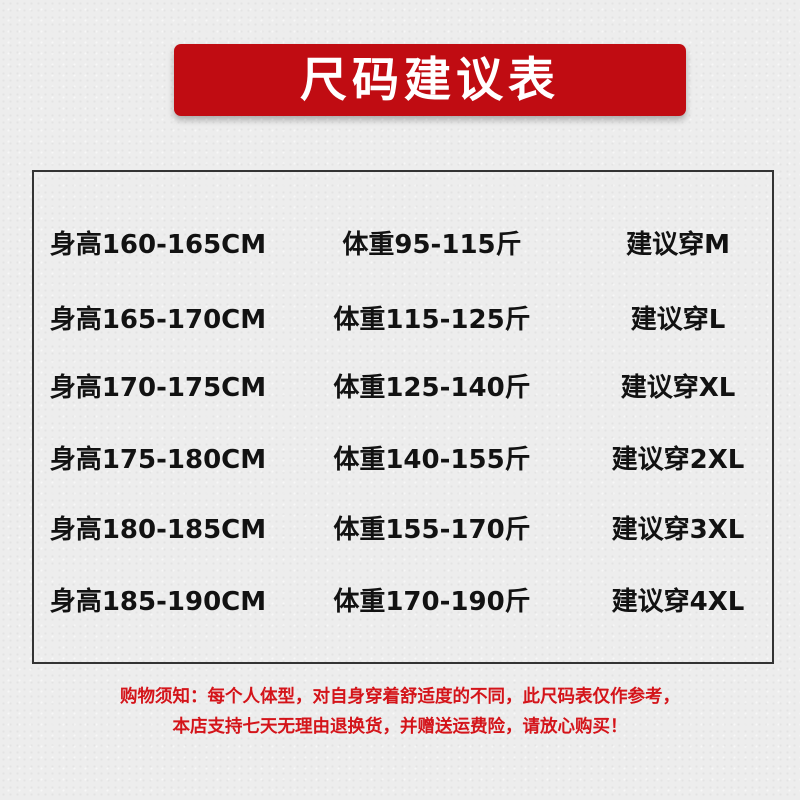  I want to click on weight-range-cell: 体重115-125斤, so click(432, 320).